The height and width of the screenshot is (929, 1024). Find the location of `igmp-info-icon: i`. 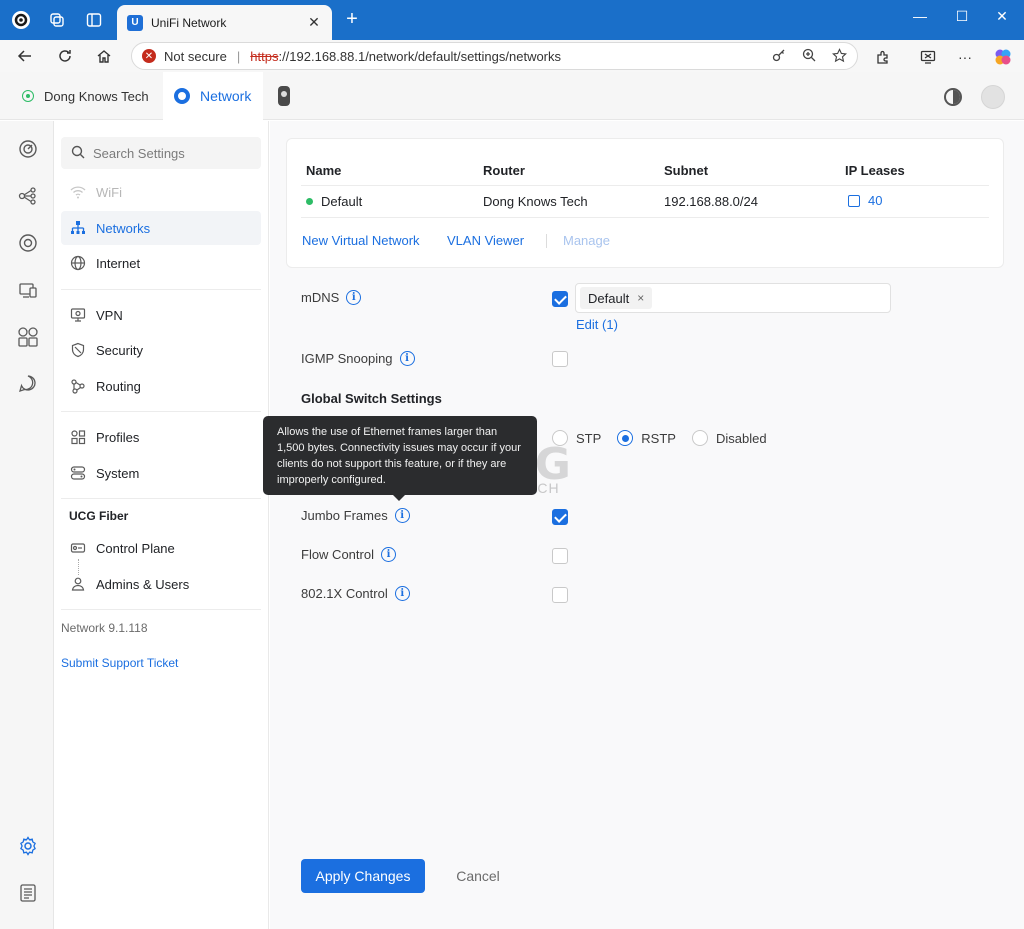

igmp-info-icon: i is located at coordinates (407, 358).